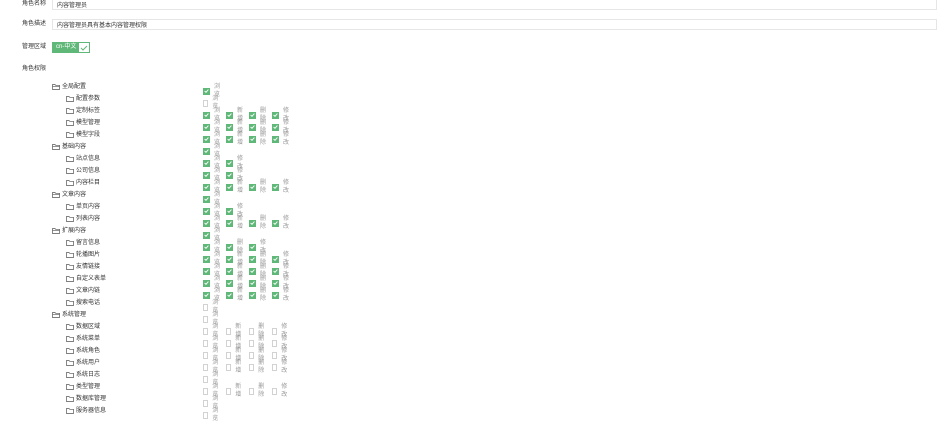 Image resolution: width=937 pixels, height=447 pixels. What do you see at coordinates (83, 339) in the screenshot?
I see `tree-leaf-node: 系统菜单` at bounding box center [83, 339].